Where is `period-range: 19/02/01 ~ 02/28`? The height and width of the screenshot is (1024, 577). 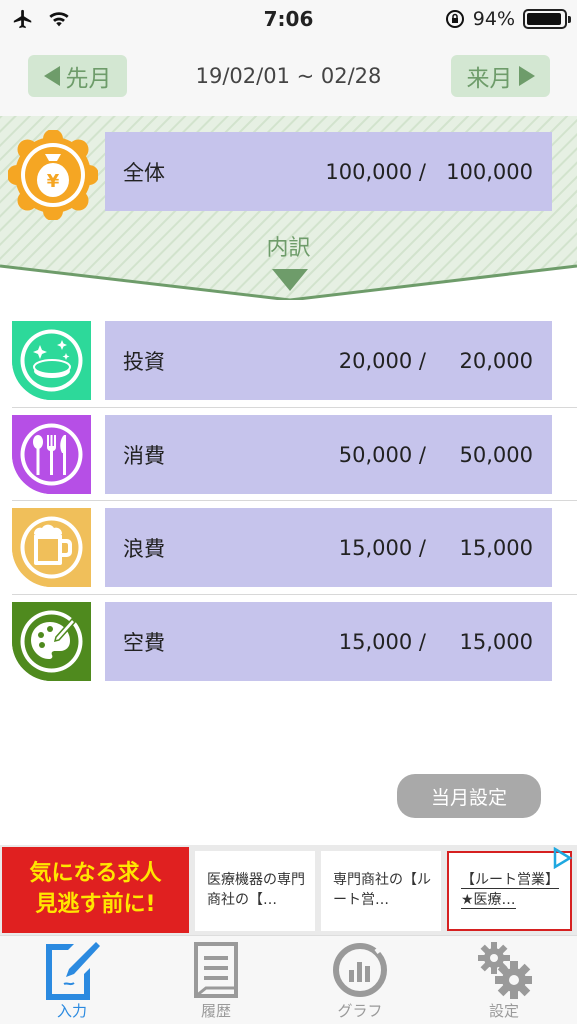 period-range: 19/02/01 ~ 02/28 is located at coordinates (288, 76).